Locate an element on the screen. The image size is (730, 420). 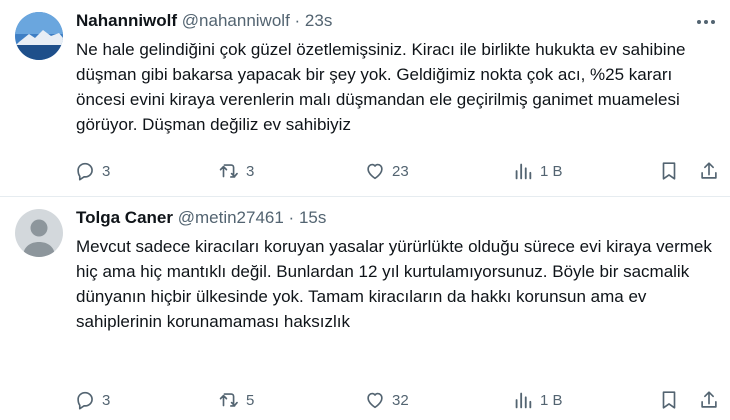
retweet-button: 3 is located at coordinates (236, 171).